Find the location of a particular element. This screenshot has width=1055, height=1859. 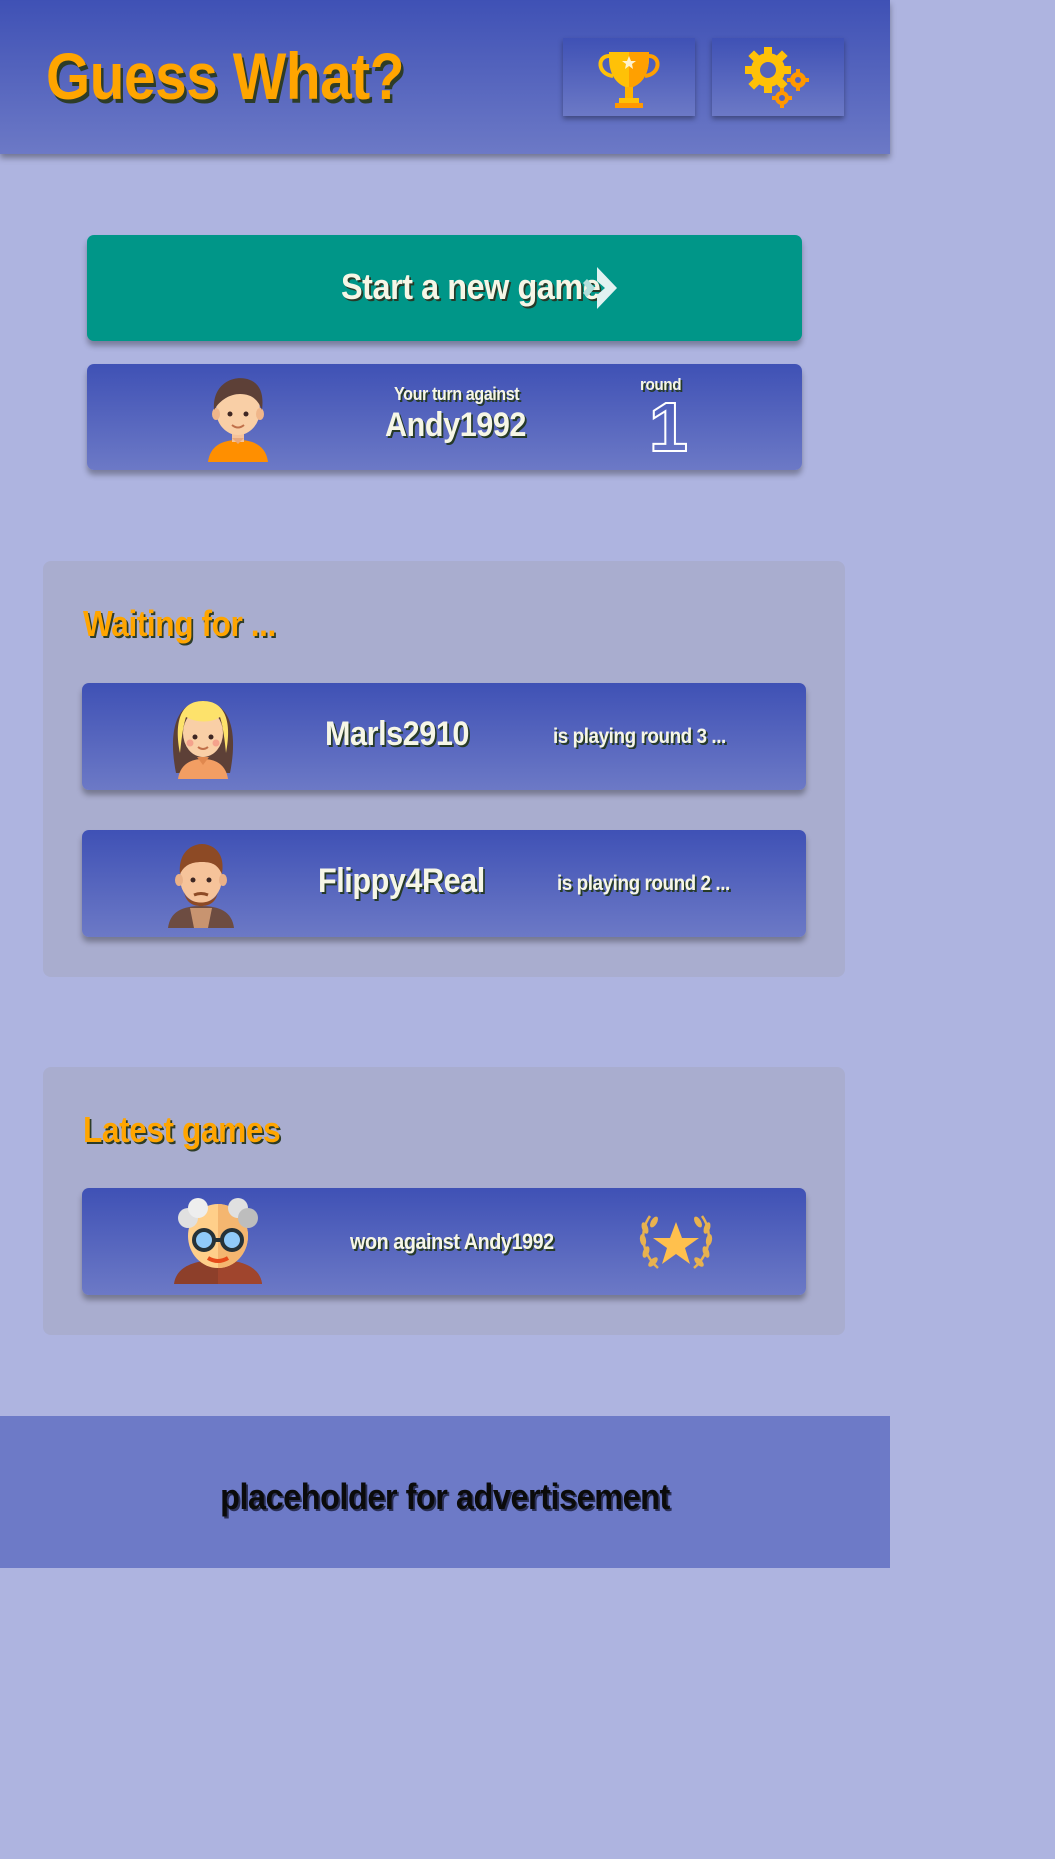

your-turn-card: Your turn against Andy1992 round 1 is located at coordinates (444, 417).